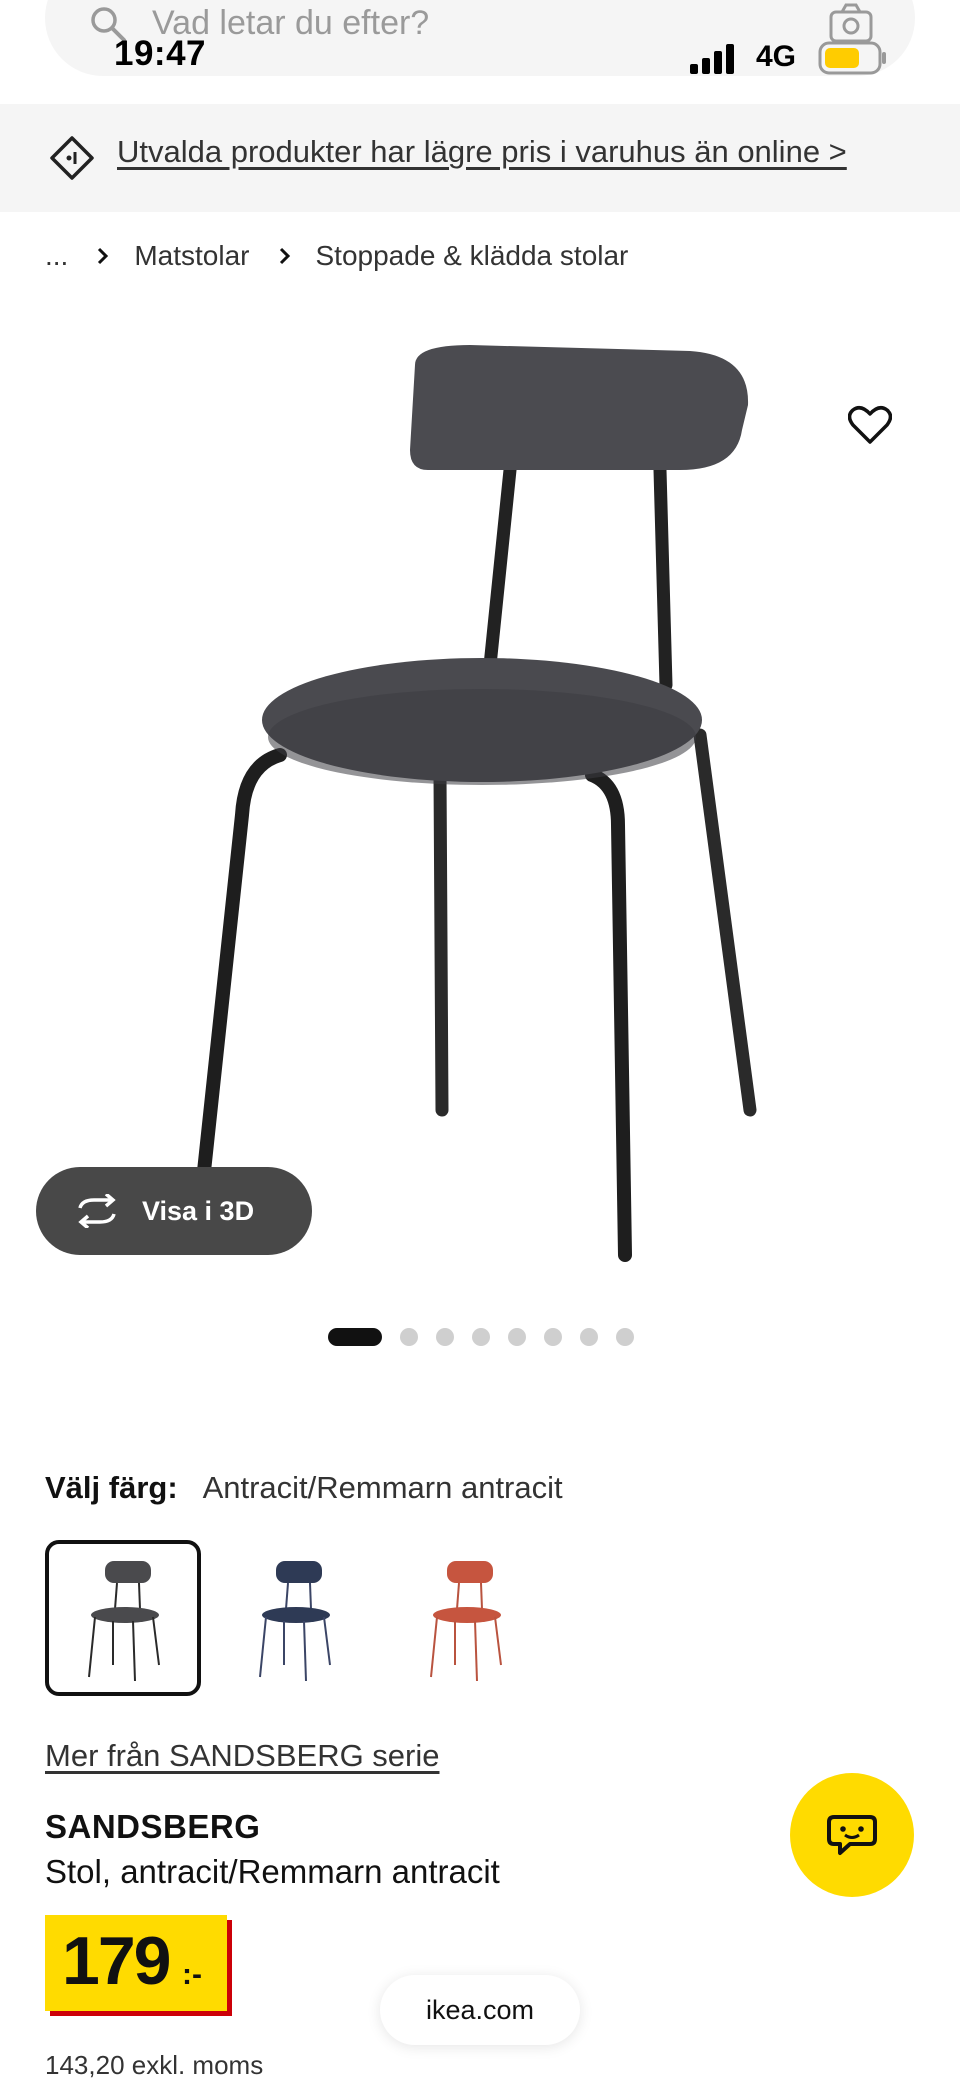 The width and height of the screenshot is (960, 2081). What do you see at coordinates (382, 1487) in the screenshot?
I see `color-value: Antracit/Remmarn antracit` at bounding box center [382, 1487].